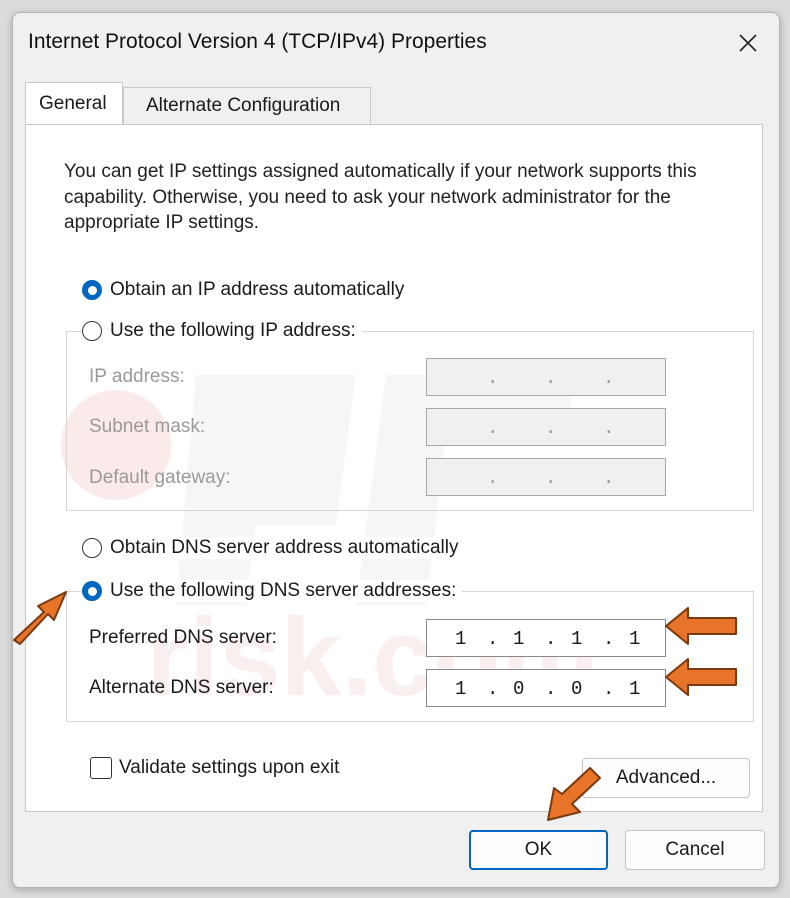 The width and height of the screenshot is (790, 898). I want to click on checkbox-indicator, so click(101, 768).